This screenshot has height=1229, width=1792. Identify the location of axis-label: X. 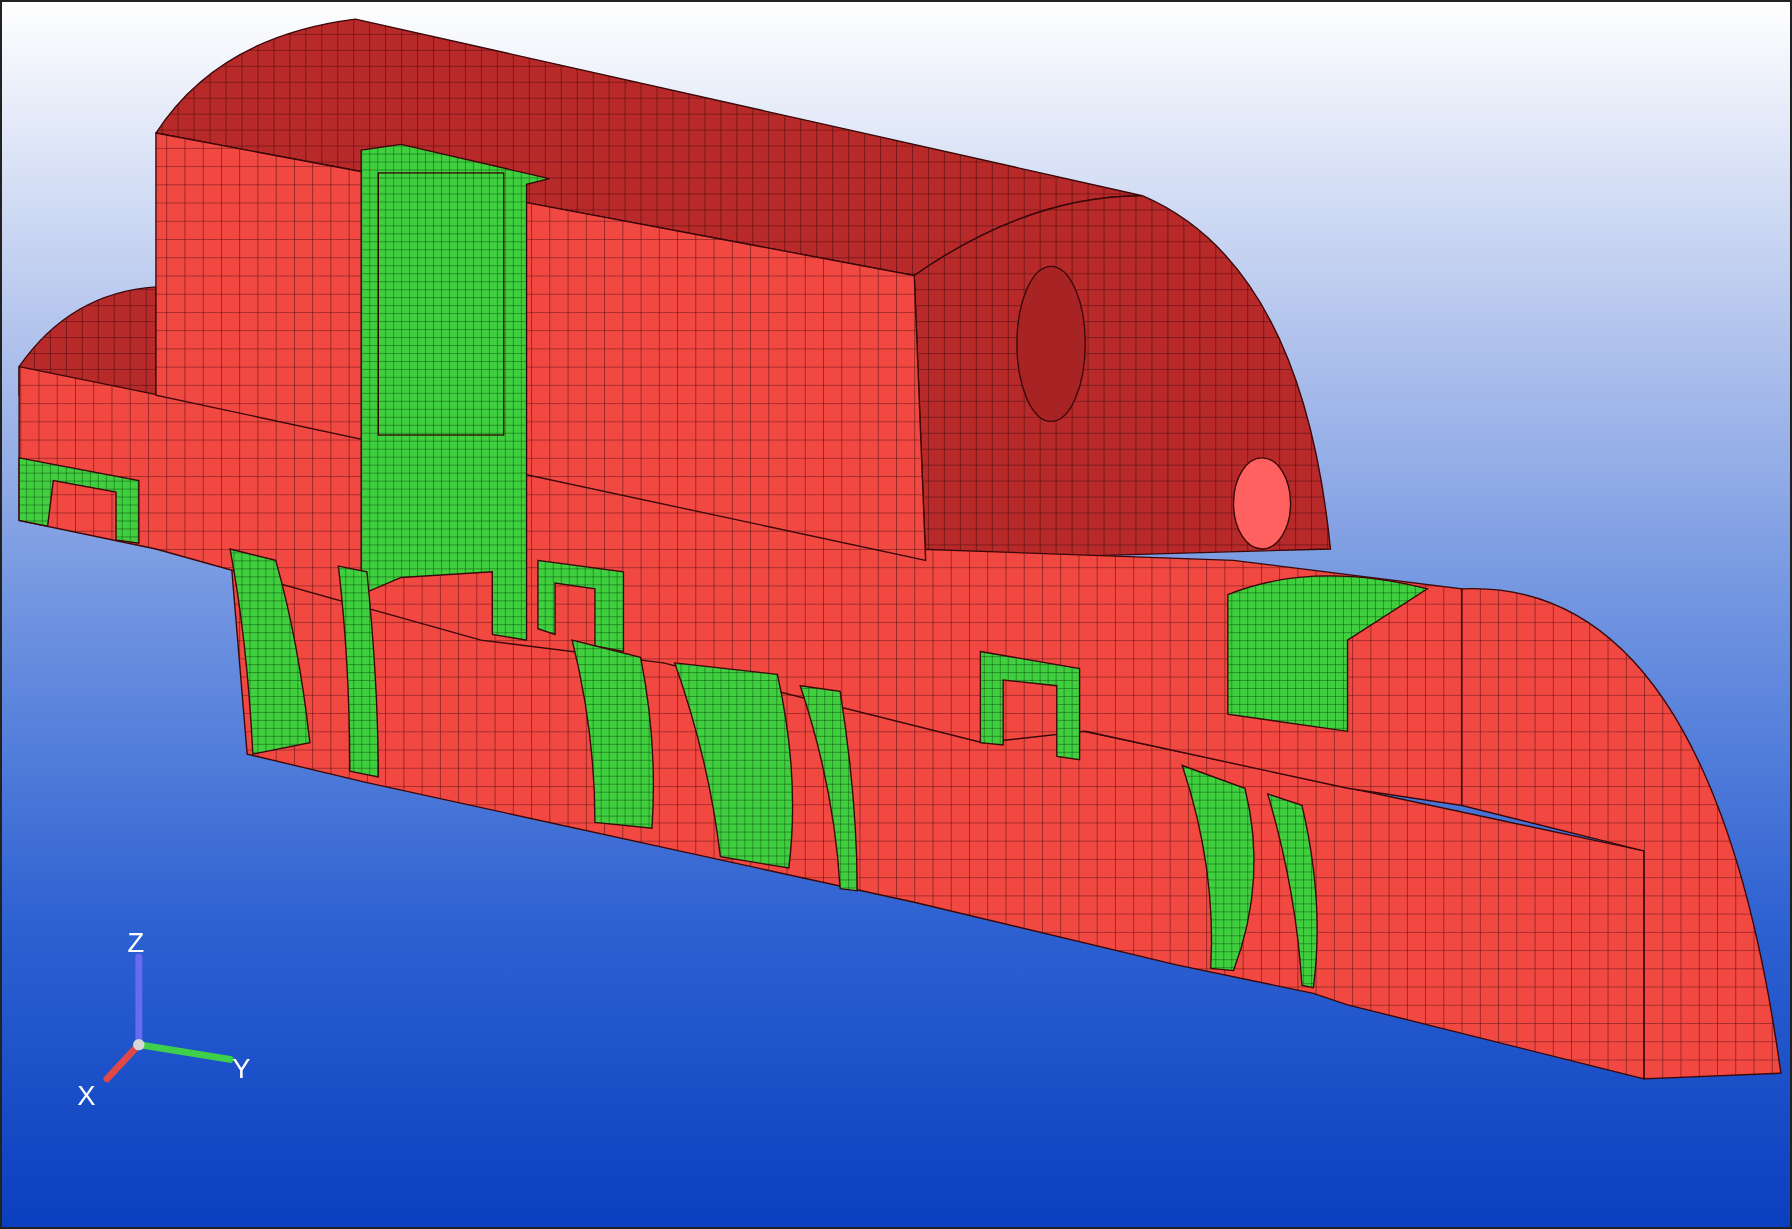
(86, 1096).